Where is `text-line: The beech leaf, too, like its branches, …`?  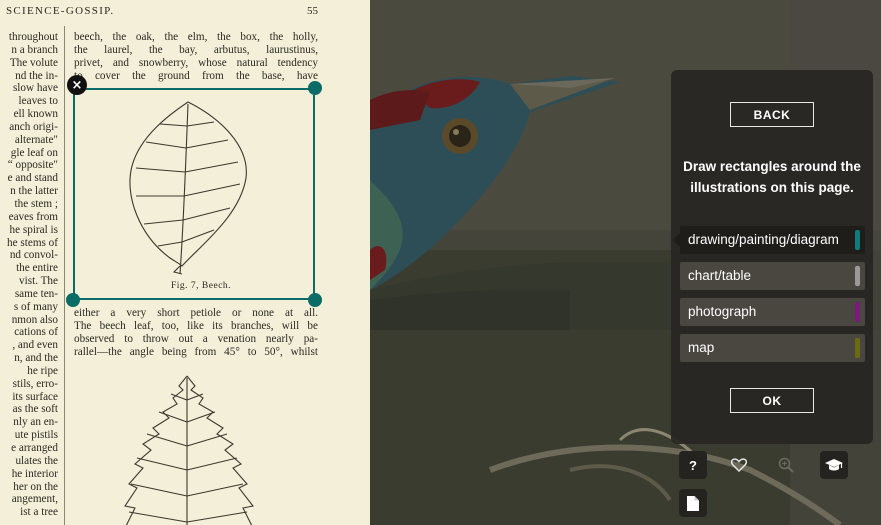
text-line: The beech leaf, too, like its branches, … is located at coordinates (196, 325).